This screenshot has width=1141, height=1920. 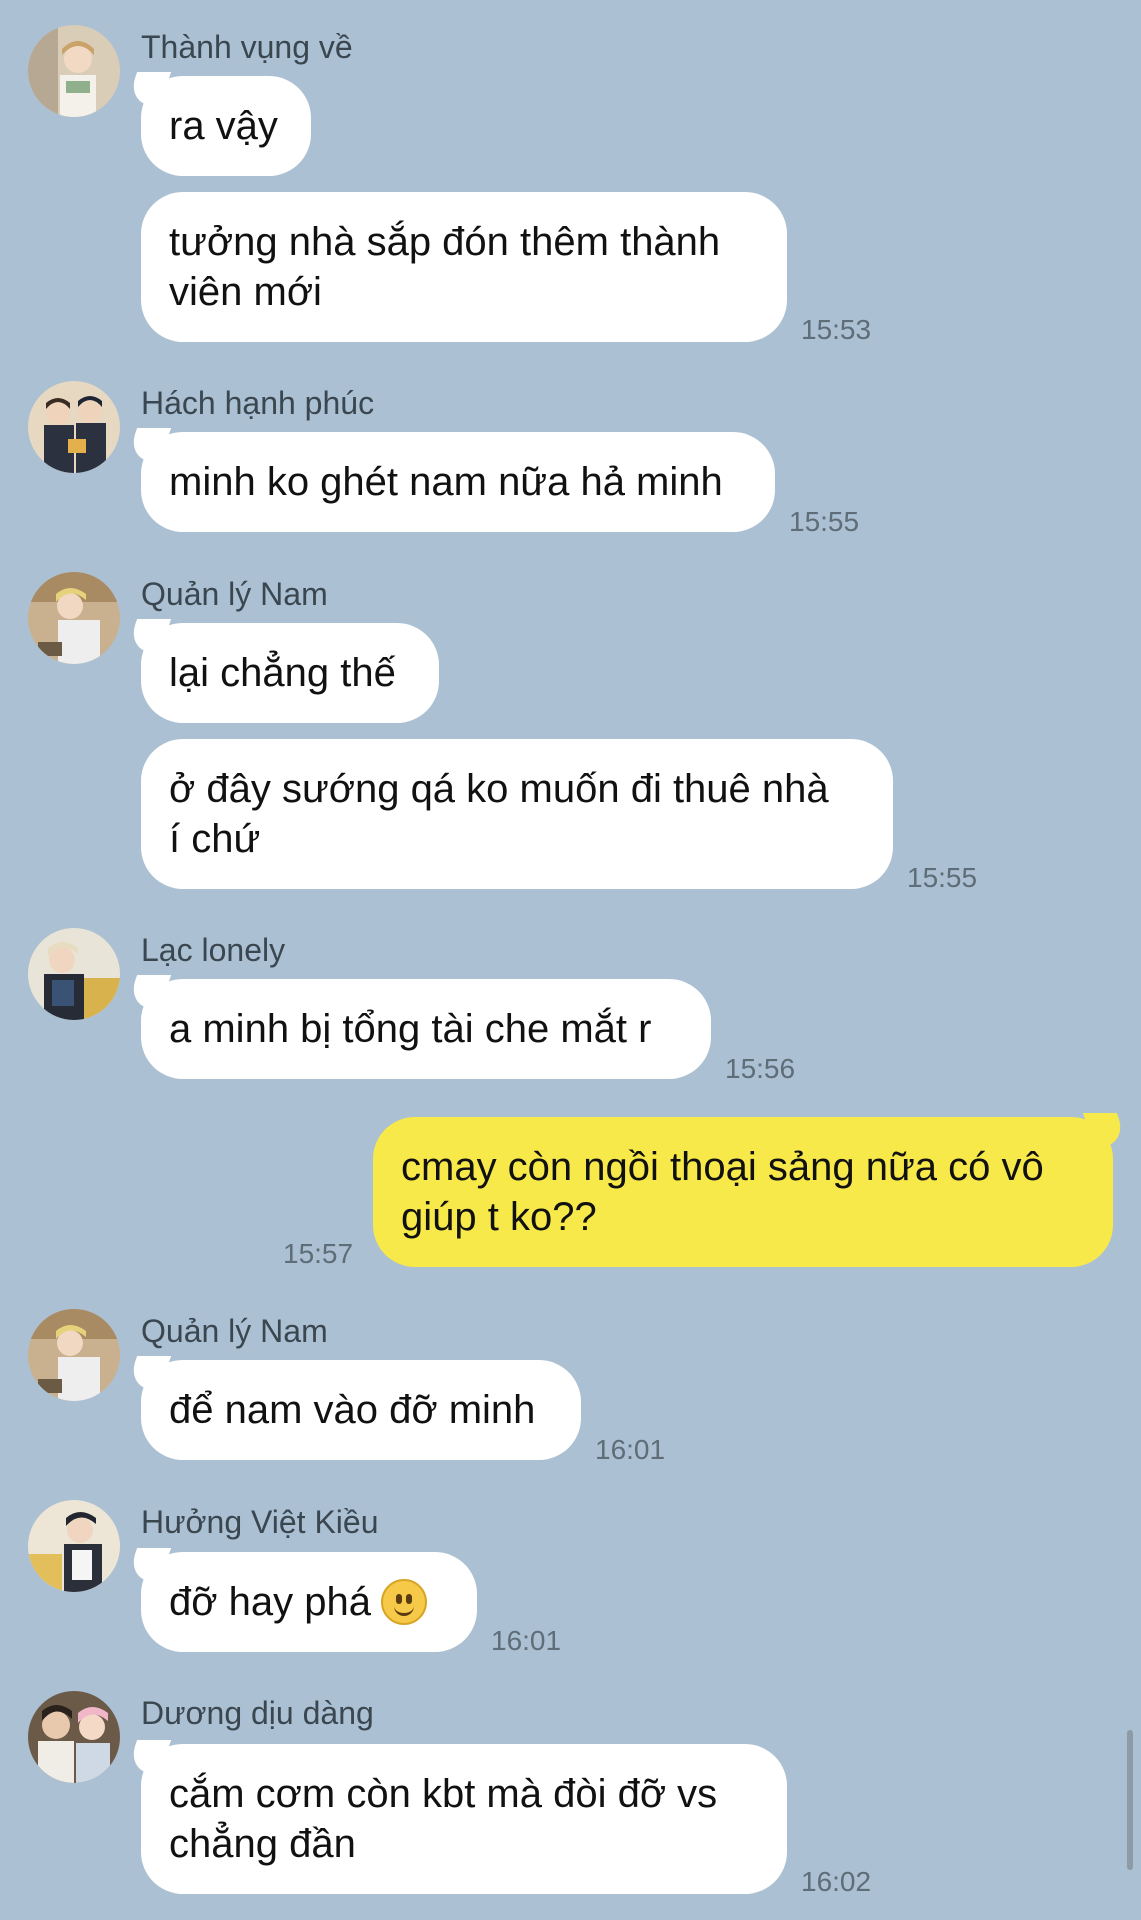 I want to click on message-bubble: ở đây sướng qá ko muốn đi thuê nhà í chứ, so click(x=517, y=814).